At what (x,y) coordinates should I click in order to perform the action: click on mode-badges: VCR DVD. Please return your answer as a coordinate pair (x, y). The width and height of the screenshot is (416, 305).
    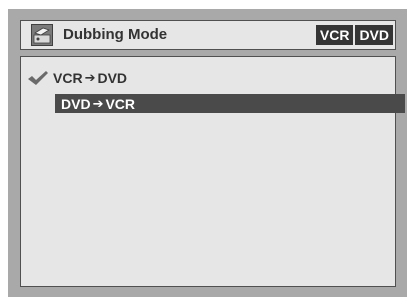
    Looking at the image, I should click on (354, 35).